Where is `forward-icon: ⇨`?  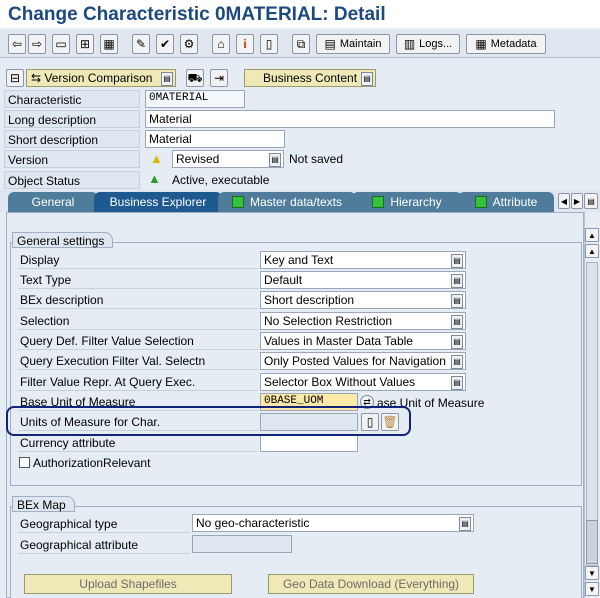
forward-icon: ⇨ is located at coordinates (37, 44).